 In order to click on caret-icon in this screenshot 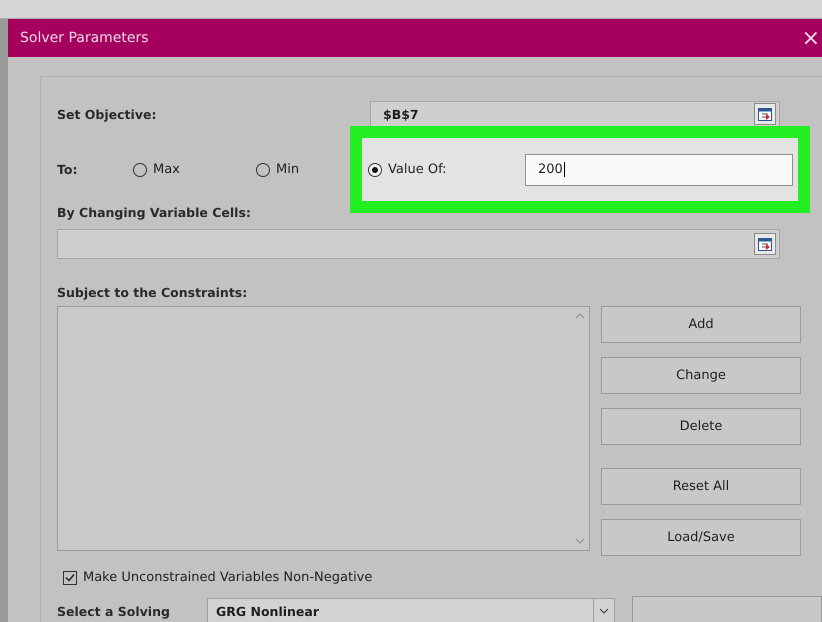, I will do `click(604, 611)`.